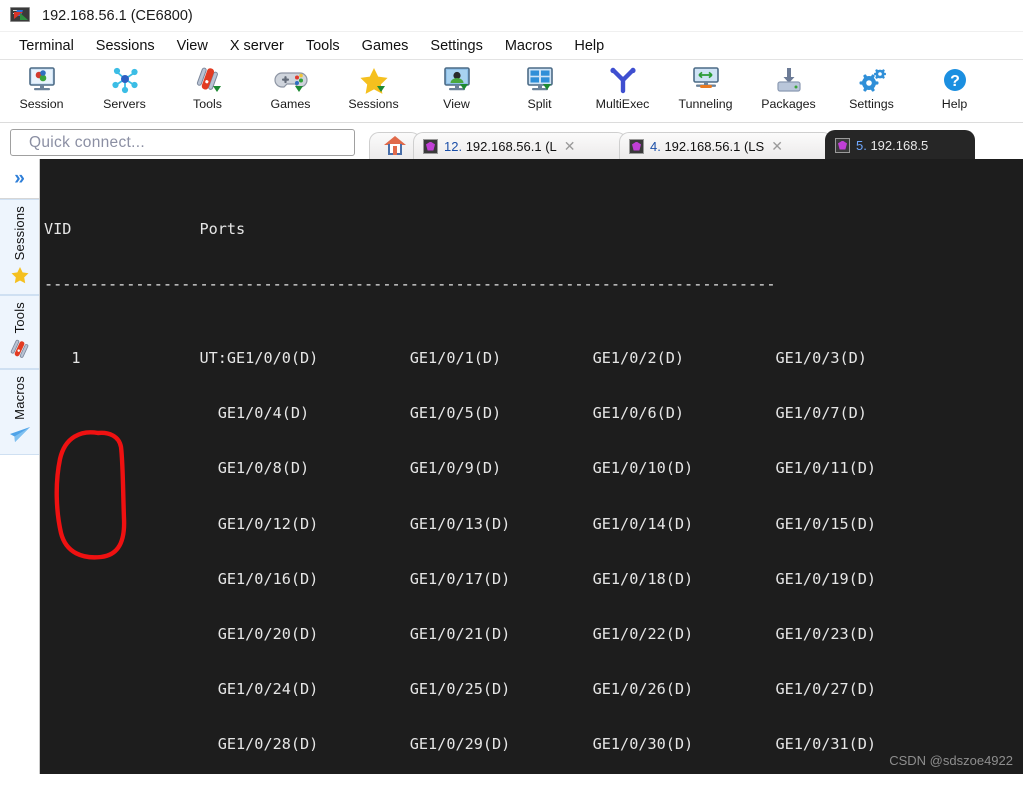  What do you see at coordinates (145, 229) in the screenshot?
I see `ports-table-header: VID Ports` at bounding box center [145, 229].